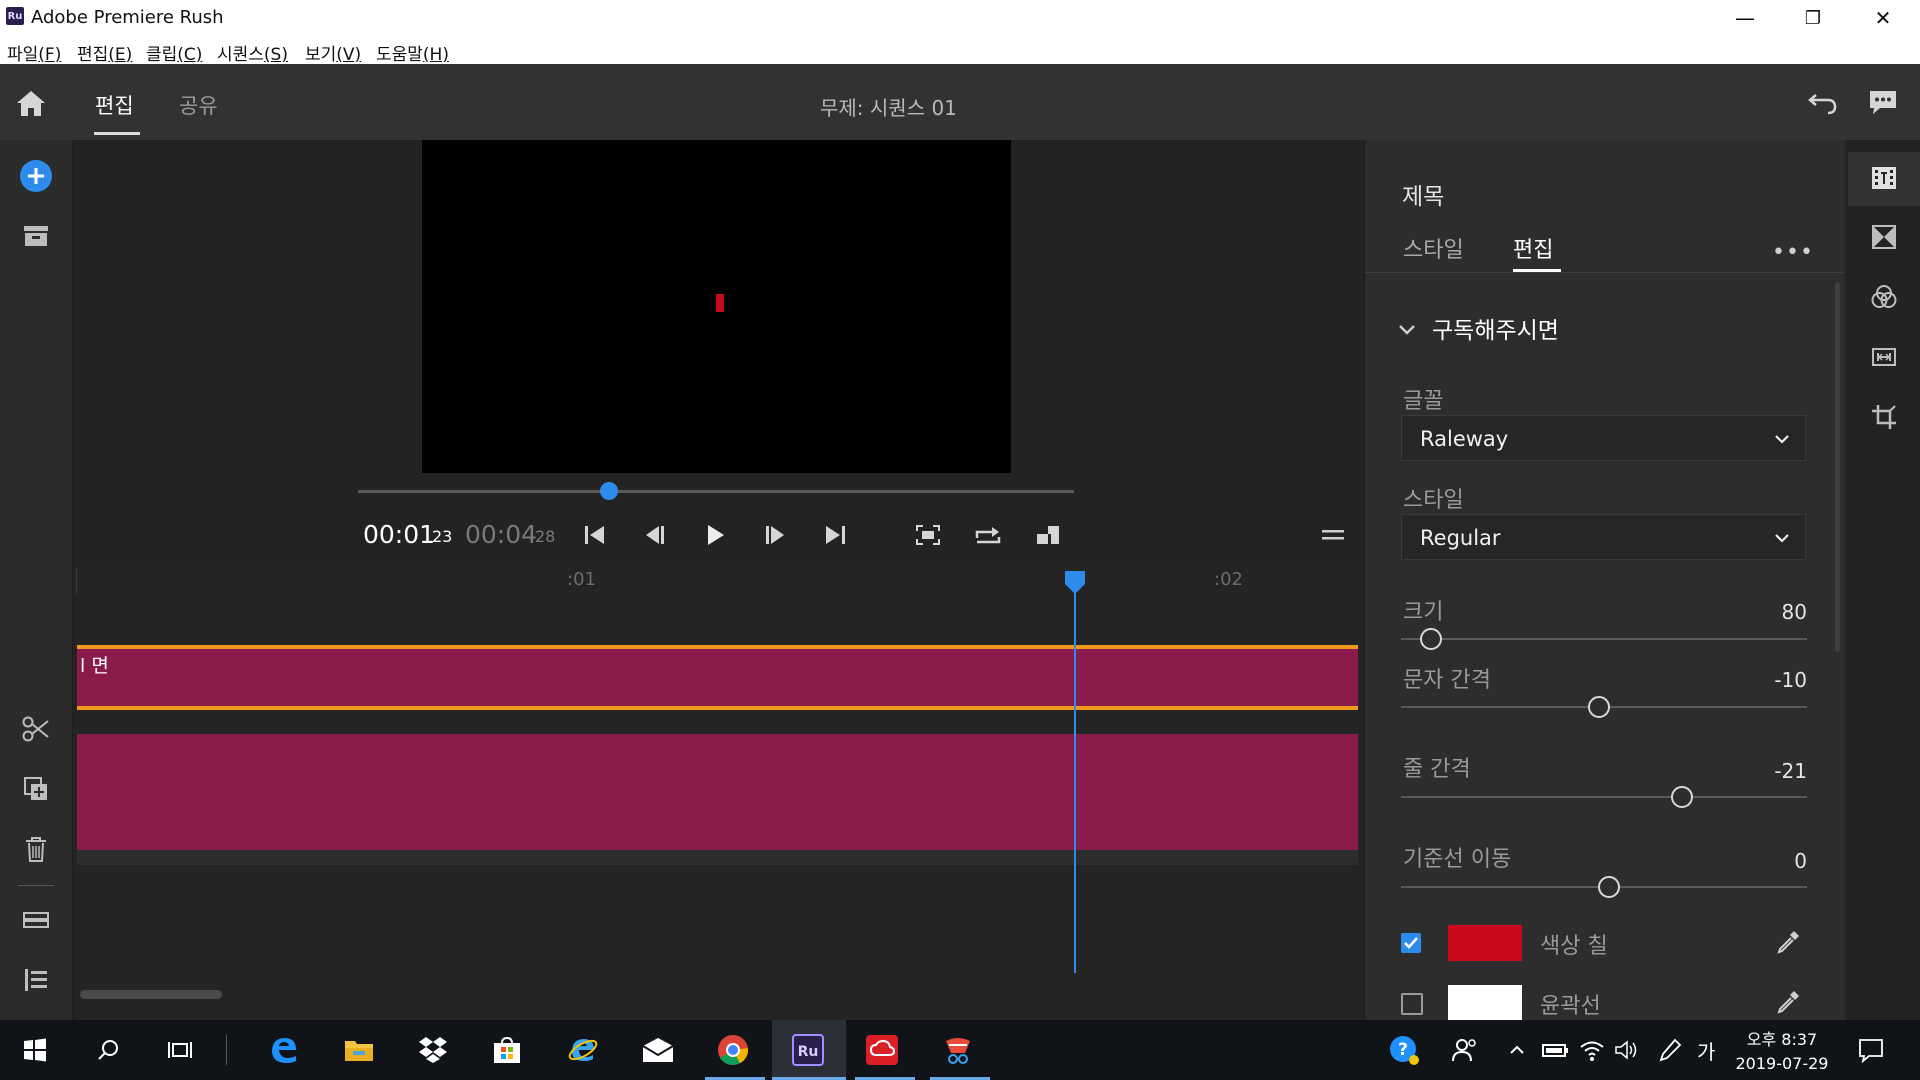 The height and width of the screenshot is (1080, 1920). What do you see at coordinates (717, 792) in the screenshot?
I see `title-clip` at bounding box center [717, 792].